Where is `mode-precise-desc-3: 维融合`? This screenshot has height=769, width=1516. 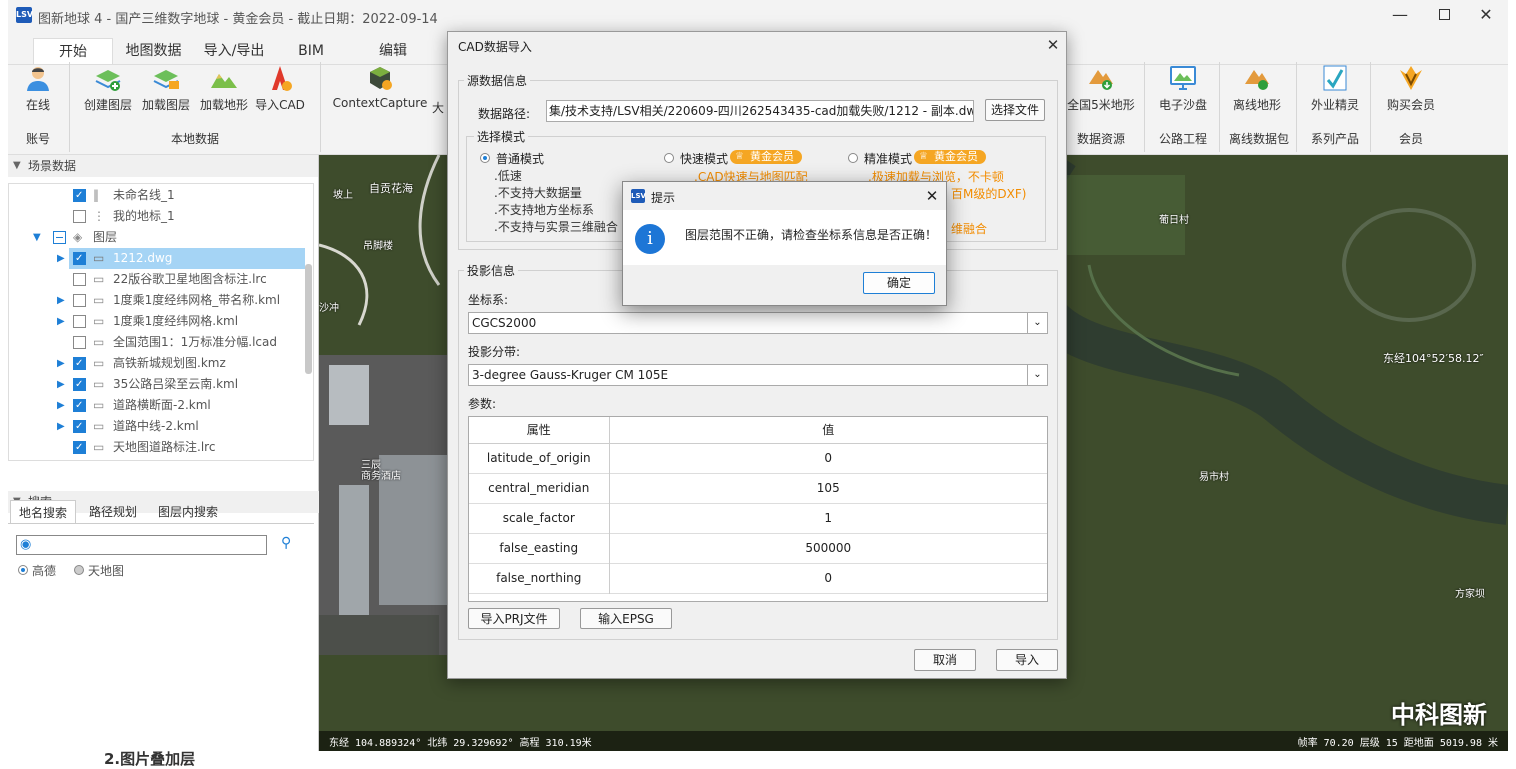
mode-precise-desc-3: 维融合 is located at coordinates (969, 229).